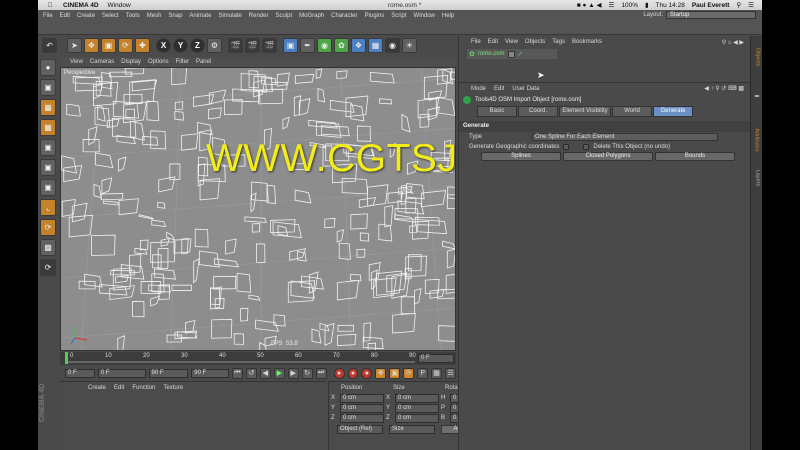  What do you see at coordinates (476, 42) in the screenshot?
I see `objects-menu-file: File` at bounding box center [476, 42].